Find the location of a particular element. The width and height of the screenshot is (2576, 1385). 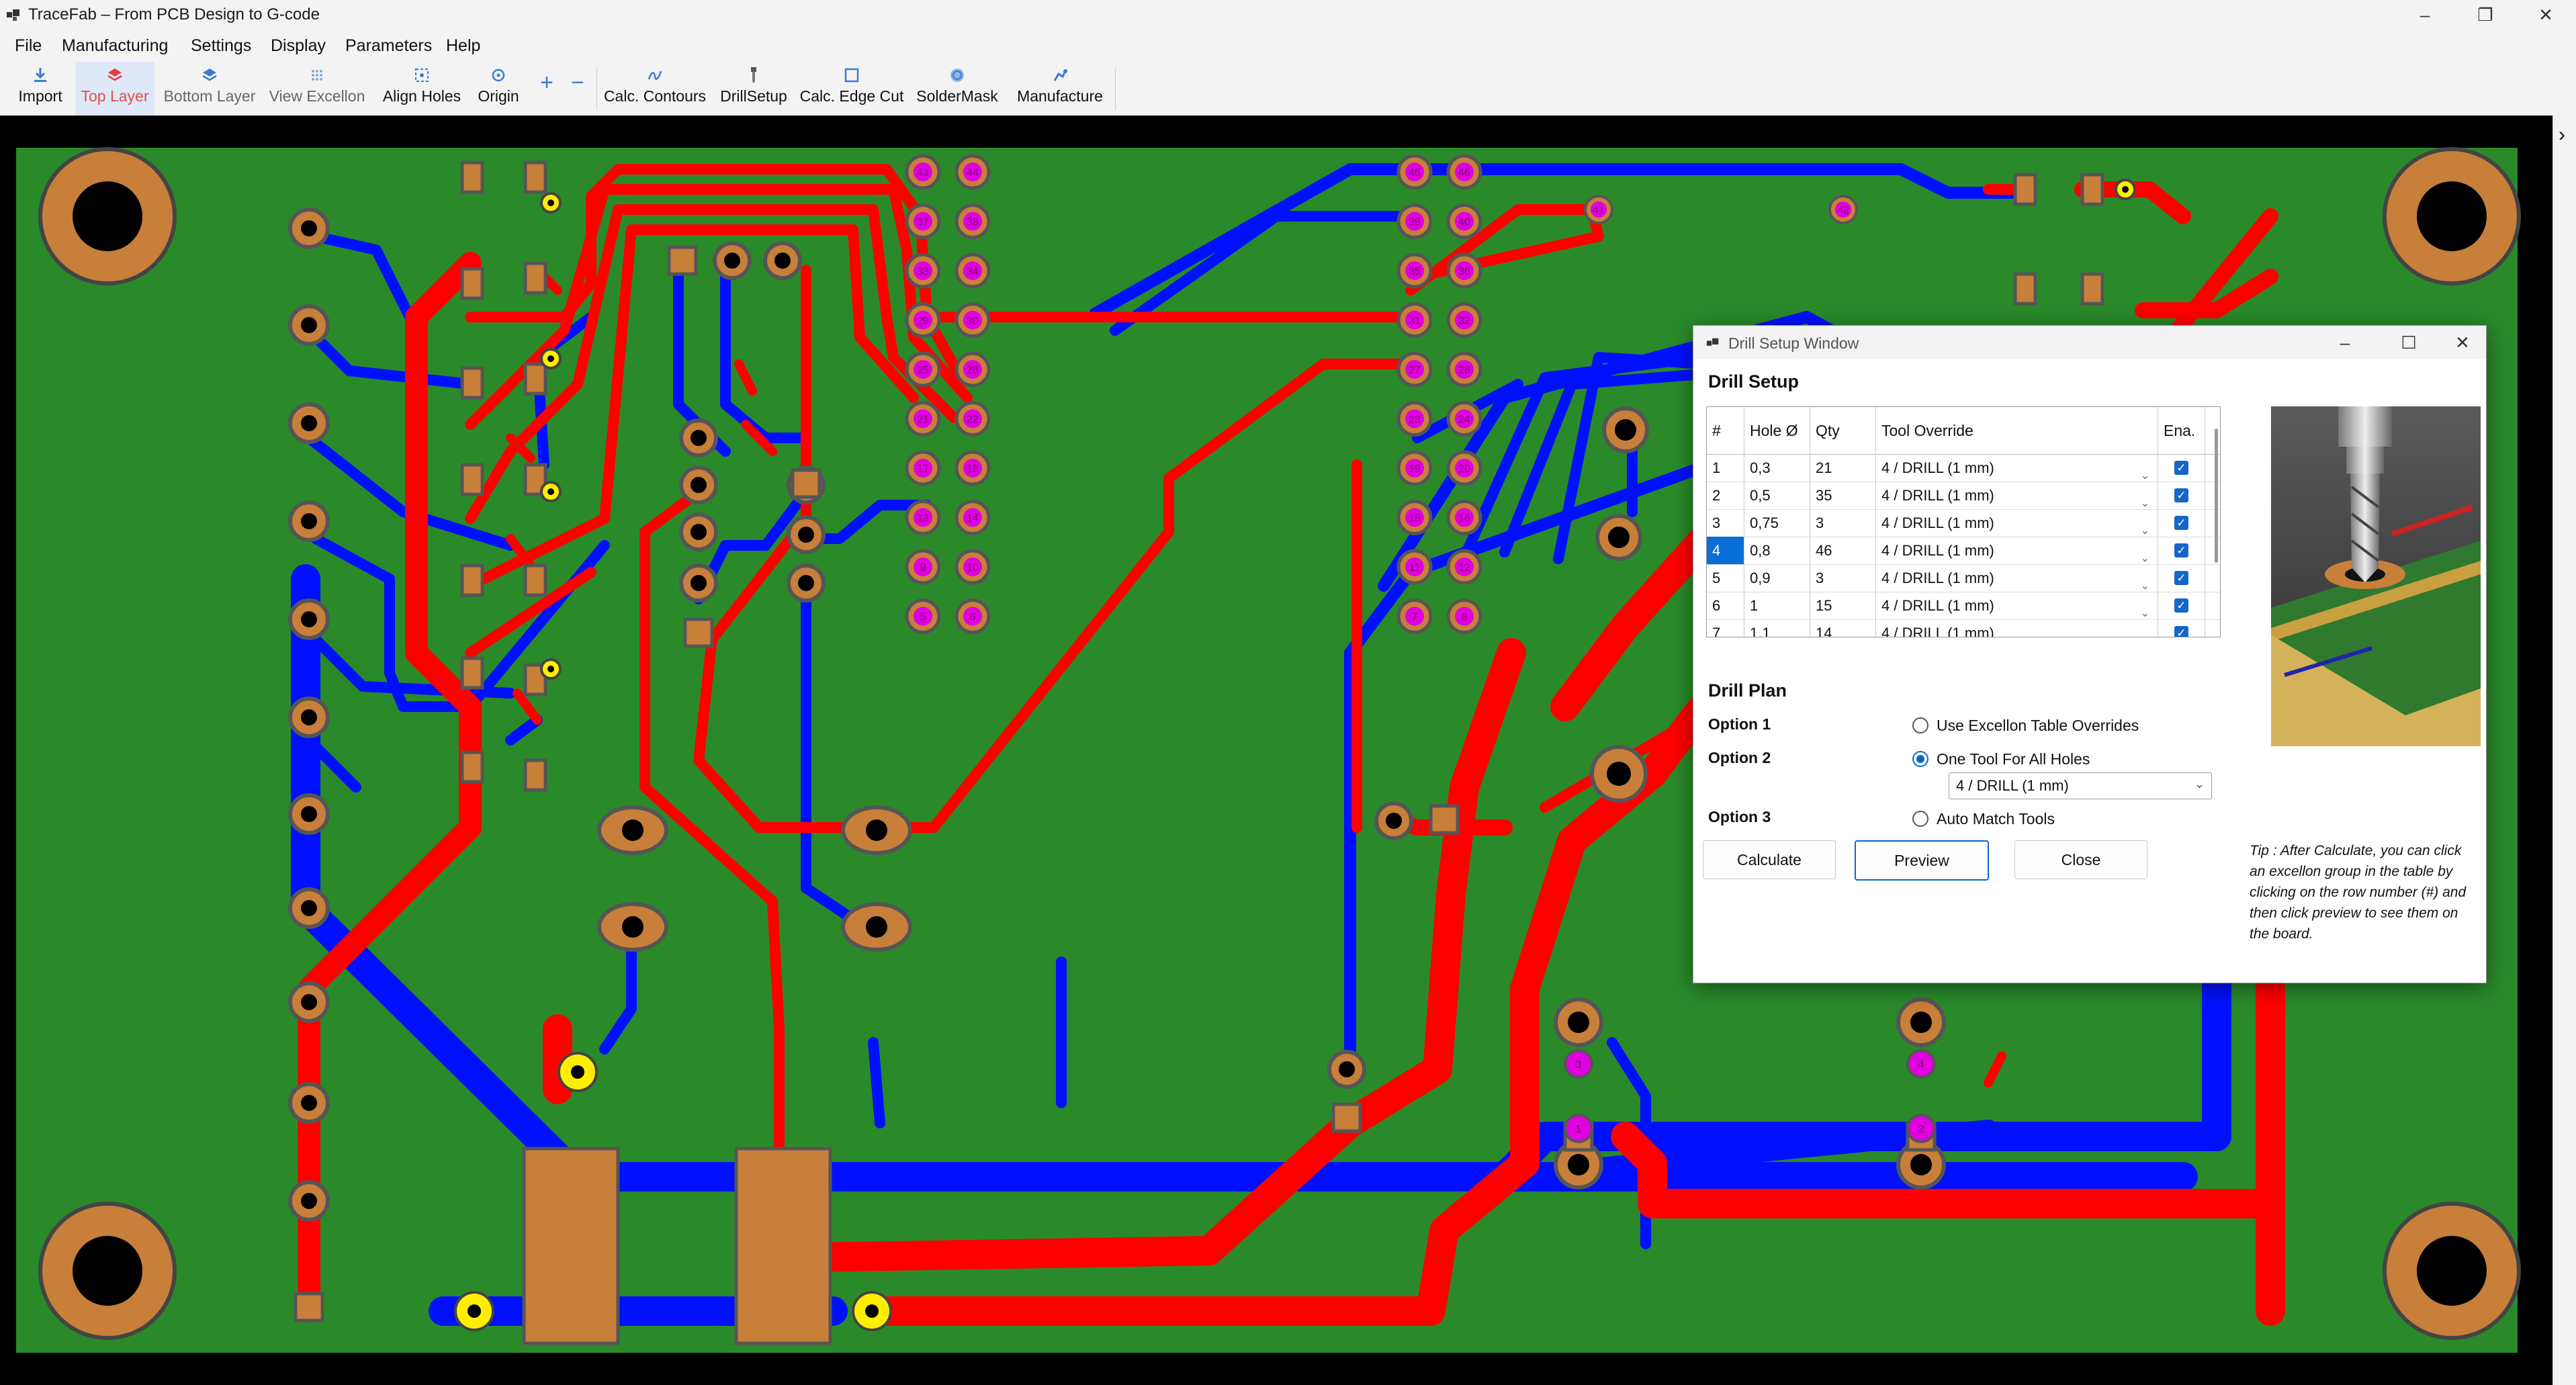

option3-text: Auto Match Tools is located at coordinates (1996, 819).